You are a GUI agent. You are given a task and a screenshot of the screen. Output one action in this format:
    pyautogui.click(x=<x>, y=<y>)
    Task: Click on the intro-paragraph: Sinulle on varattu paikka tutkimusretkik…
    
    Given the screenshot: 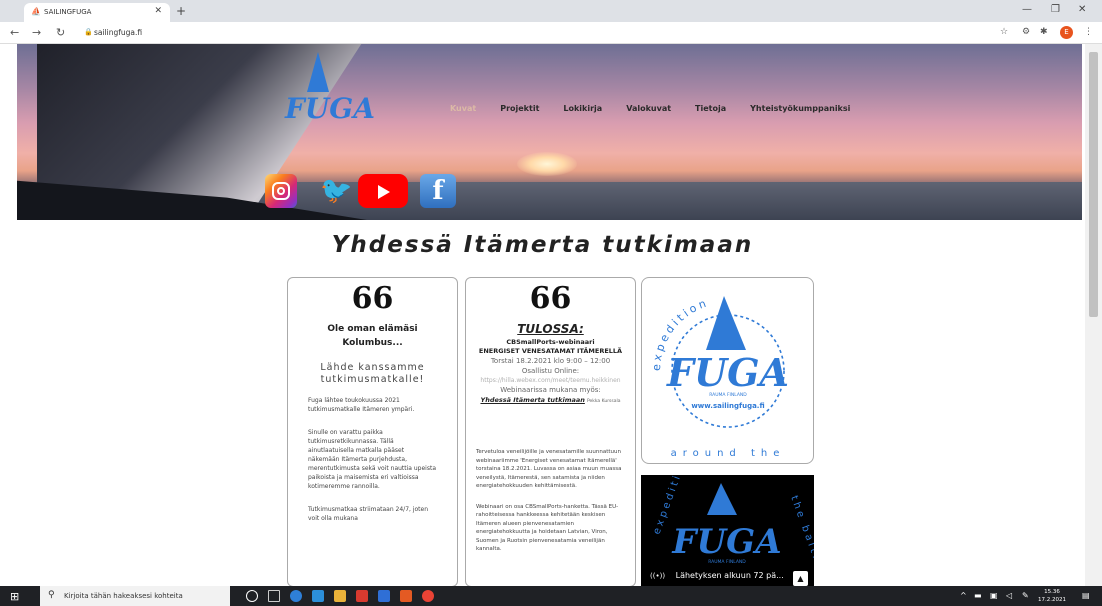 What is the action you would take?
    pyautogui.click(x=372, y=459)
    